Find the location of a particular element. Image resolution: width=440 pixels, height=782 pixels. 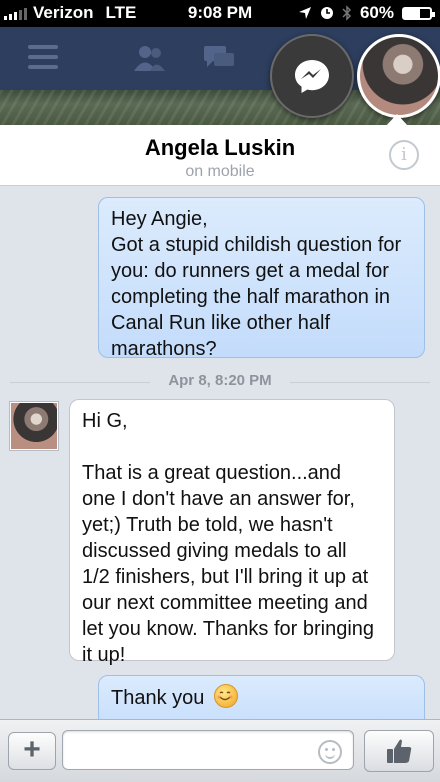

location-icon is located at coordinates (304, 13).